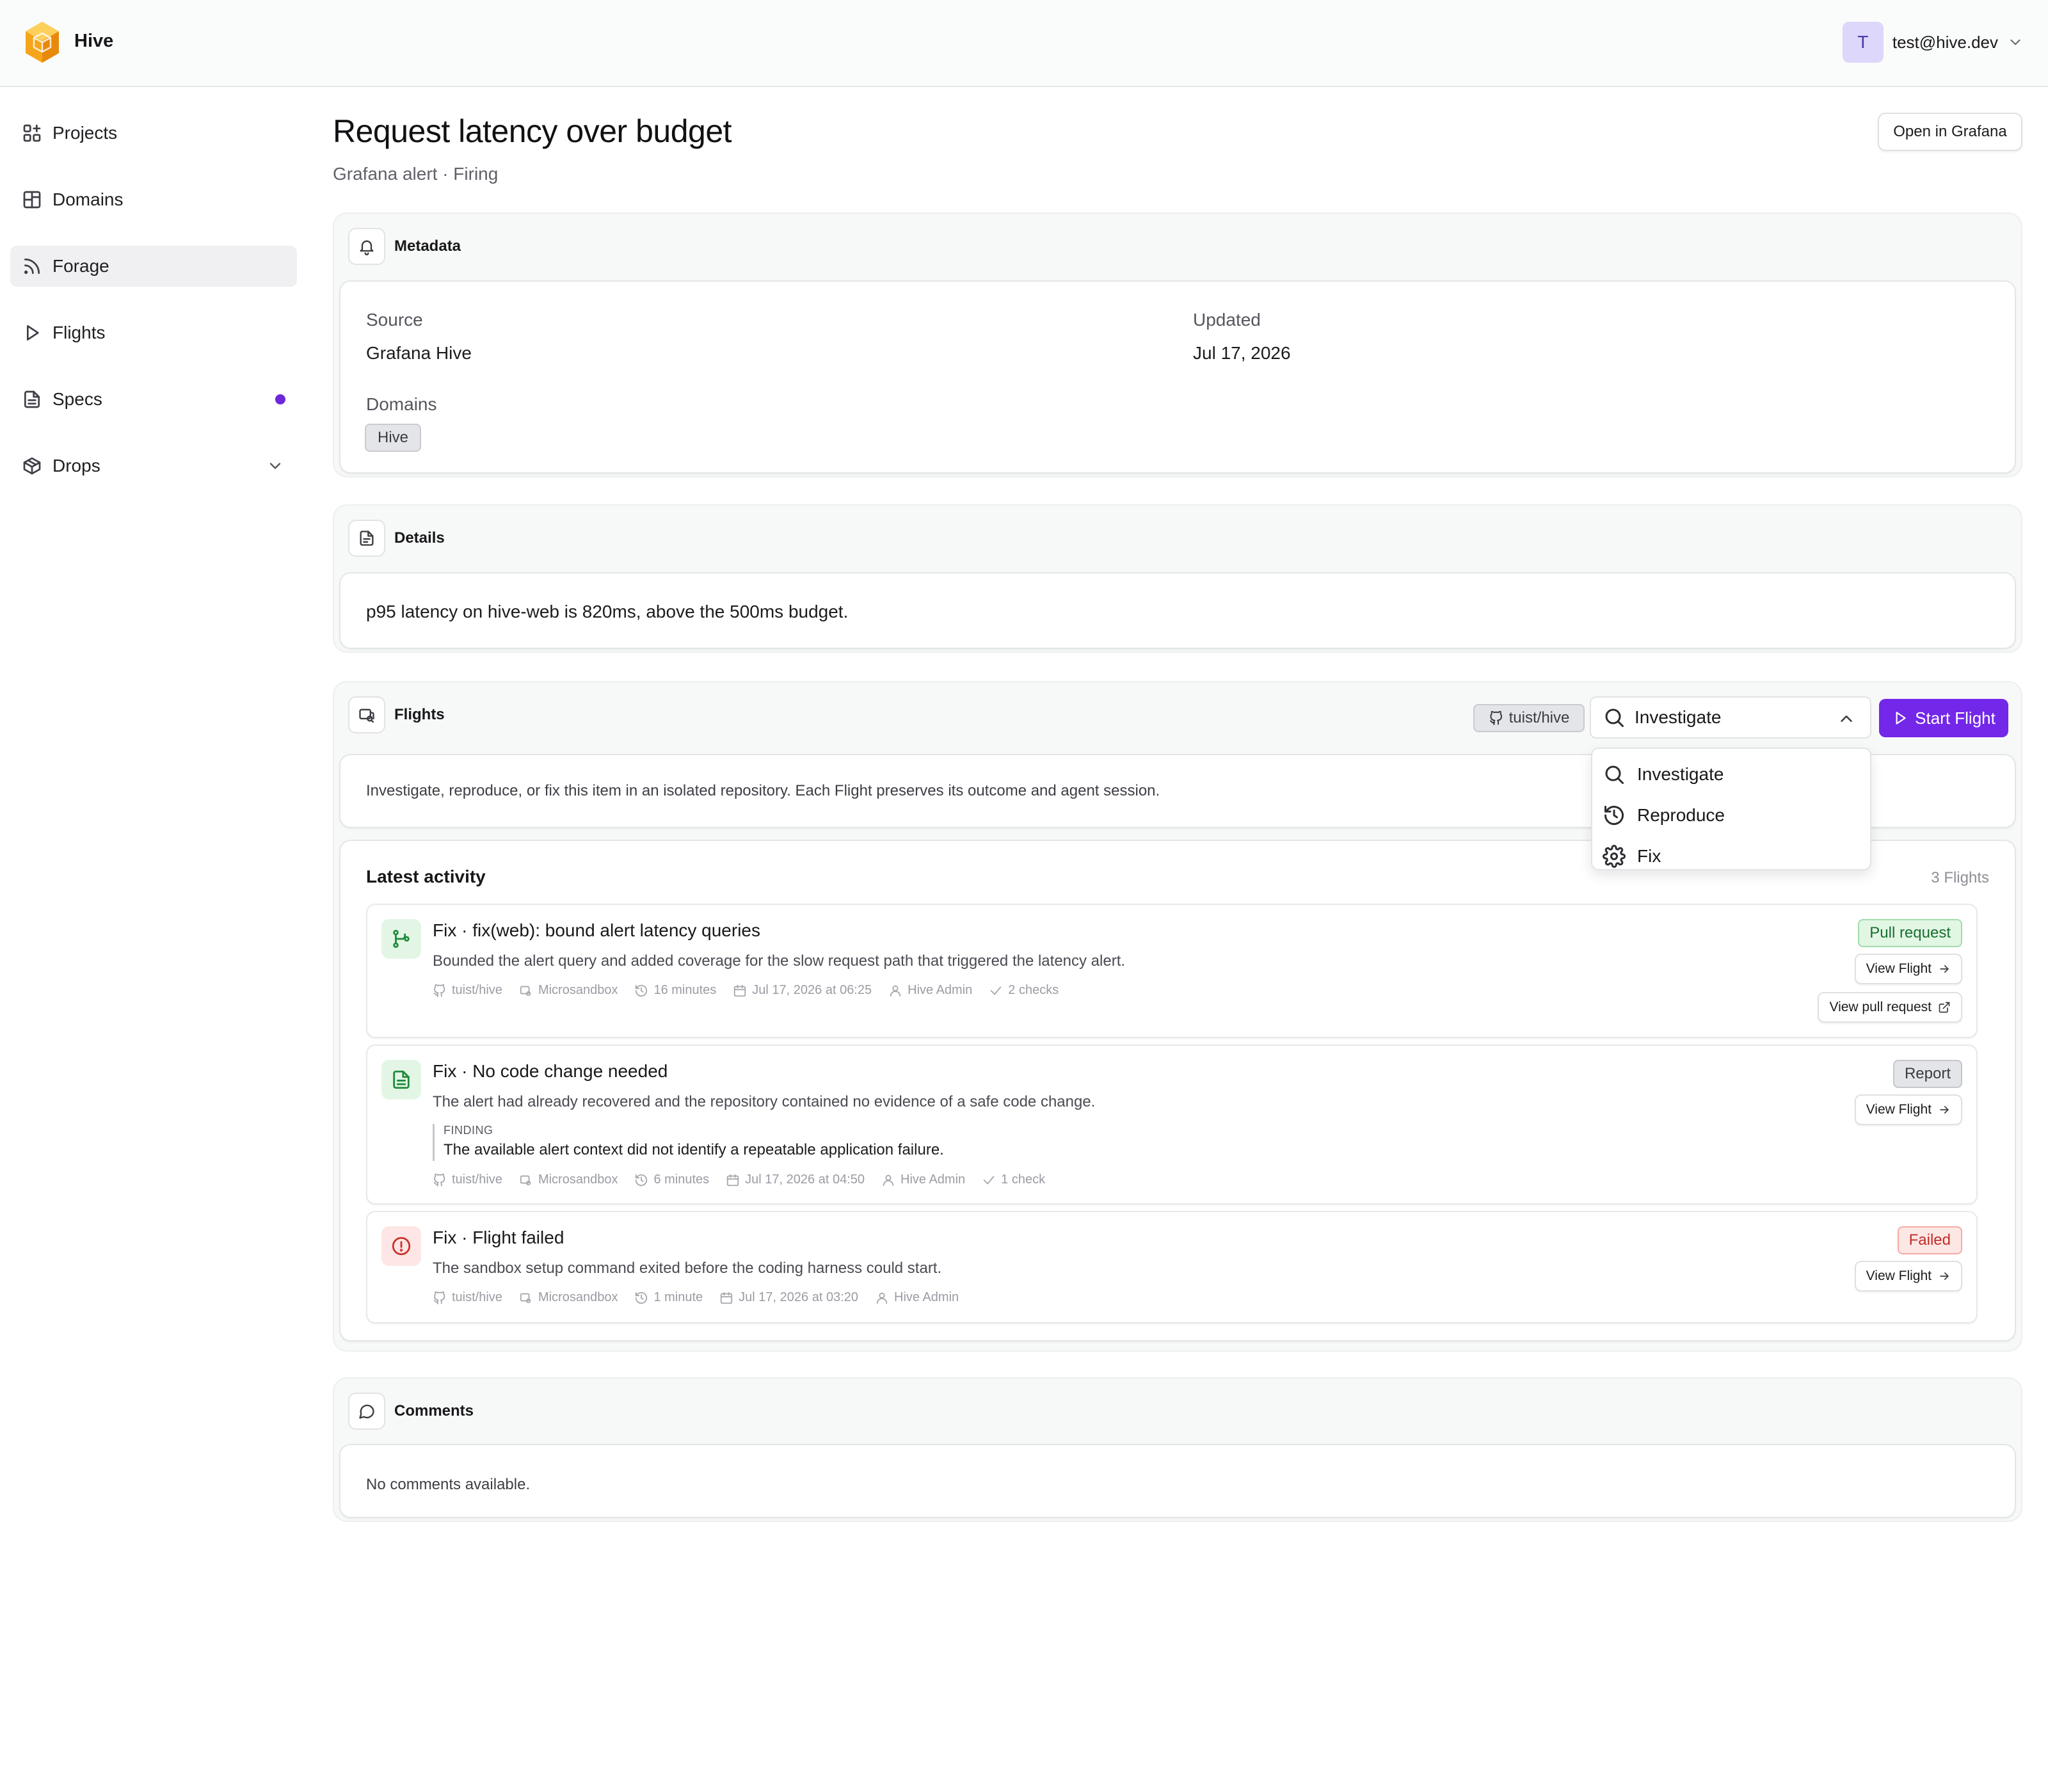 Image resolution: width=2048 pixels, height=1792 pixels. What do you see at coordinates (685, 990) in the screenshot?
I see `flight-duration: 16 minutes` at bounding box center [685, 990].